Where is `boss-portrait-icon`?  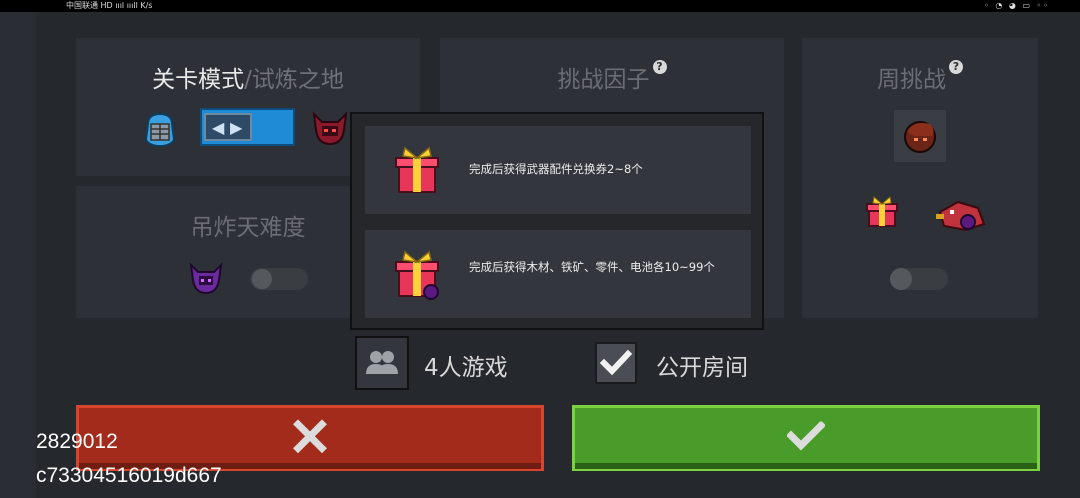
boss-portrait-icon is located at coordinates (920, 137).